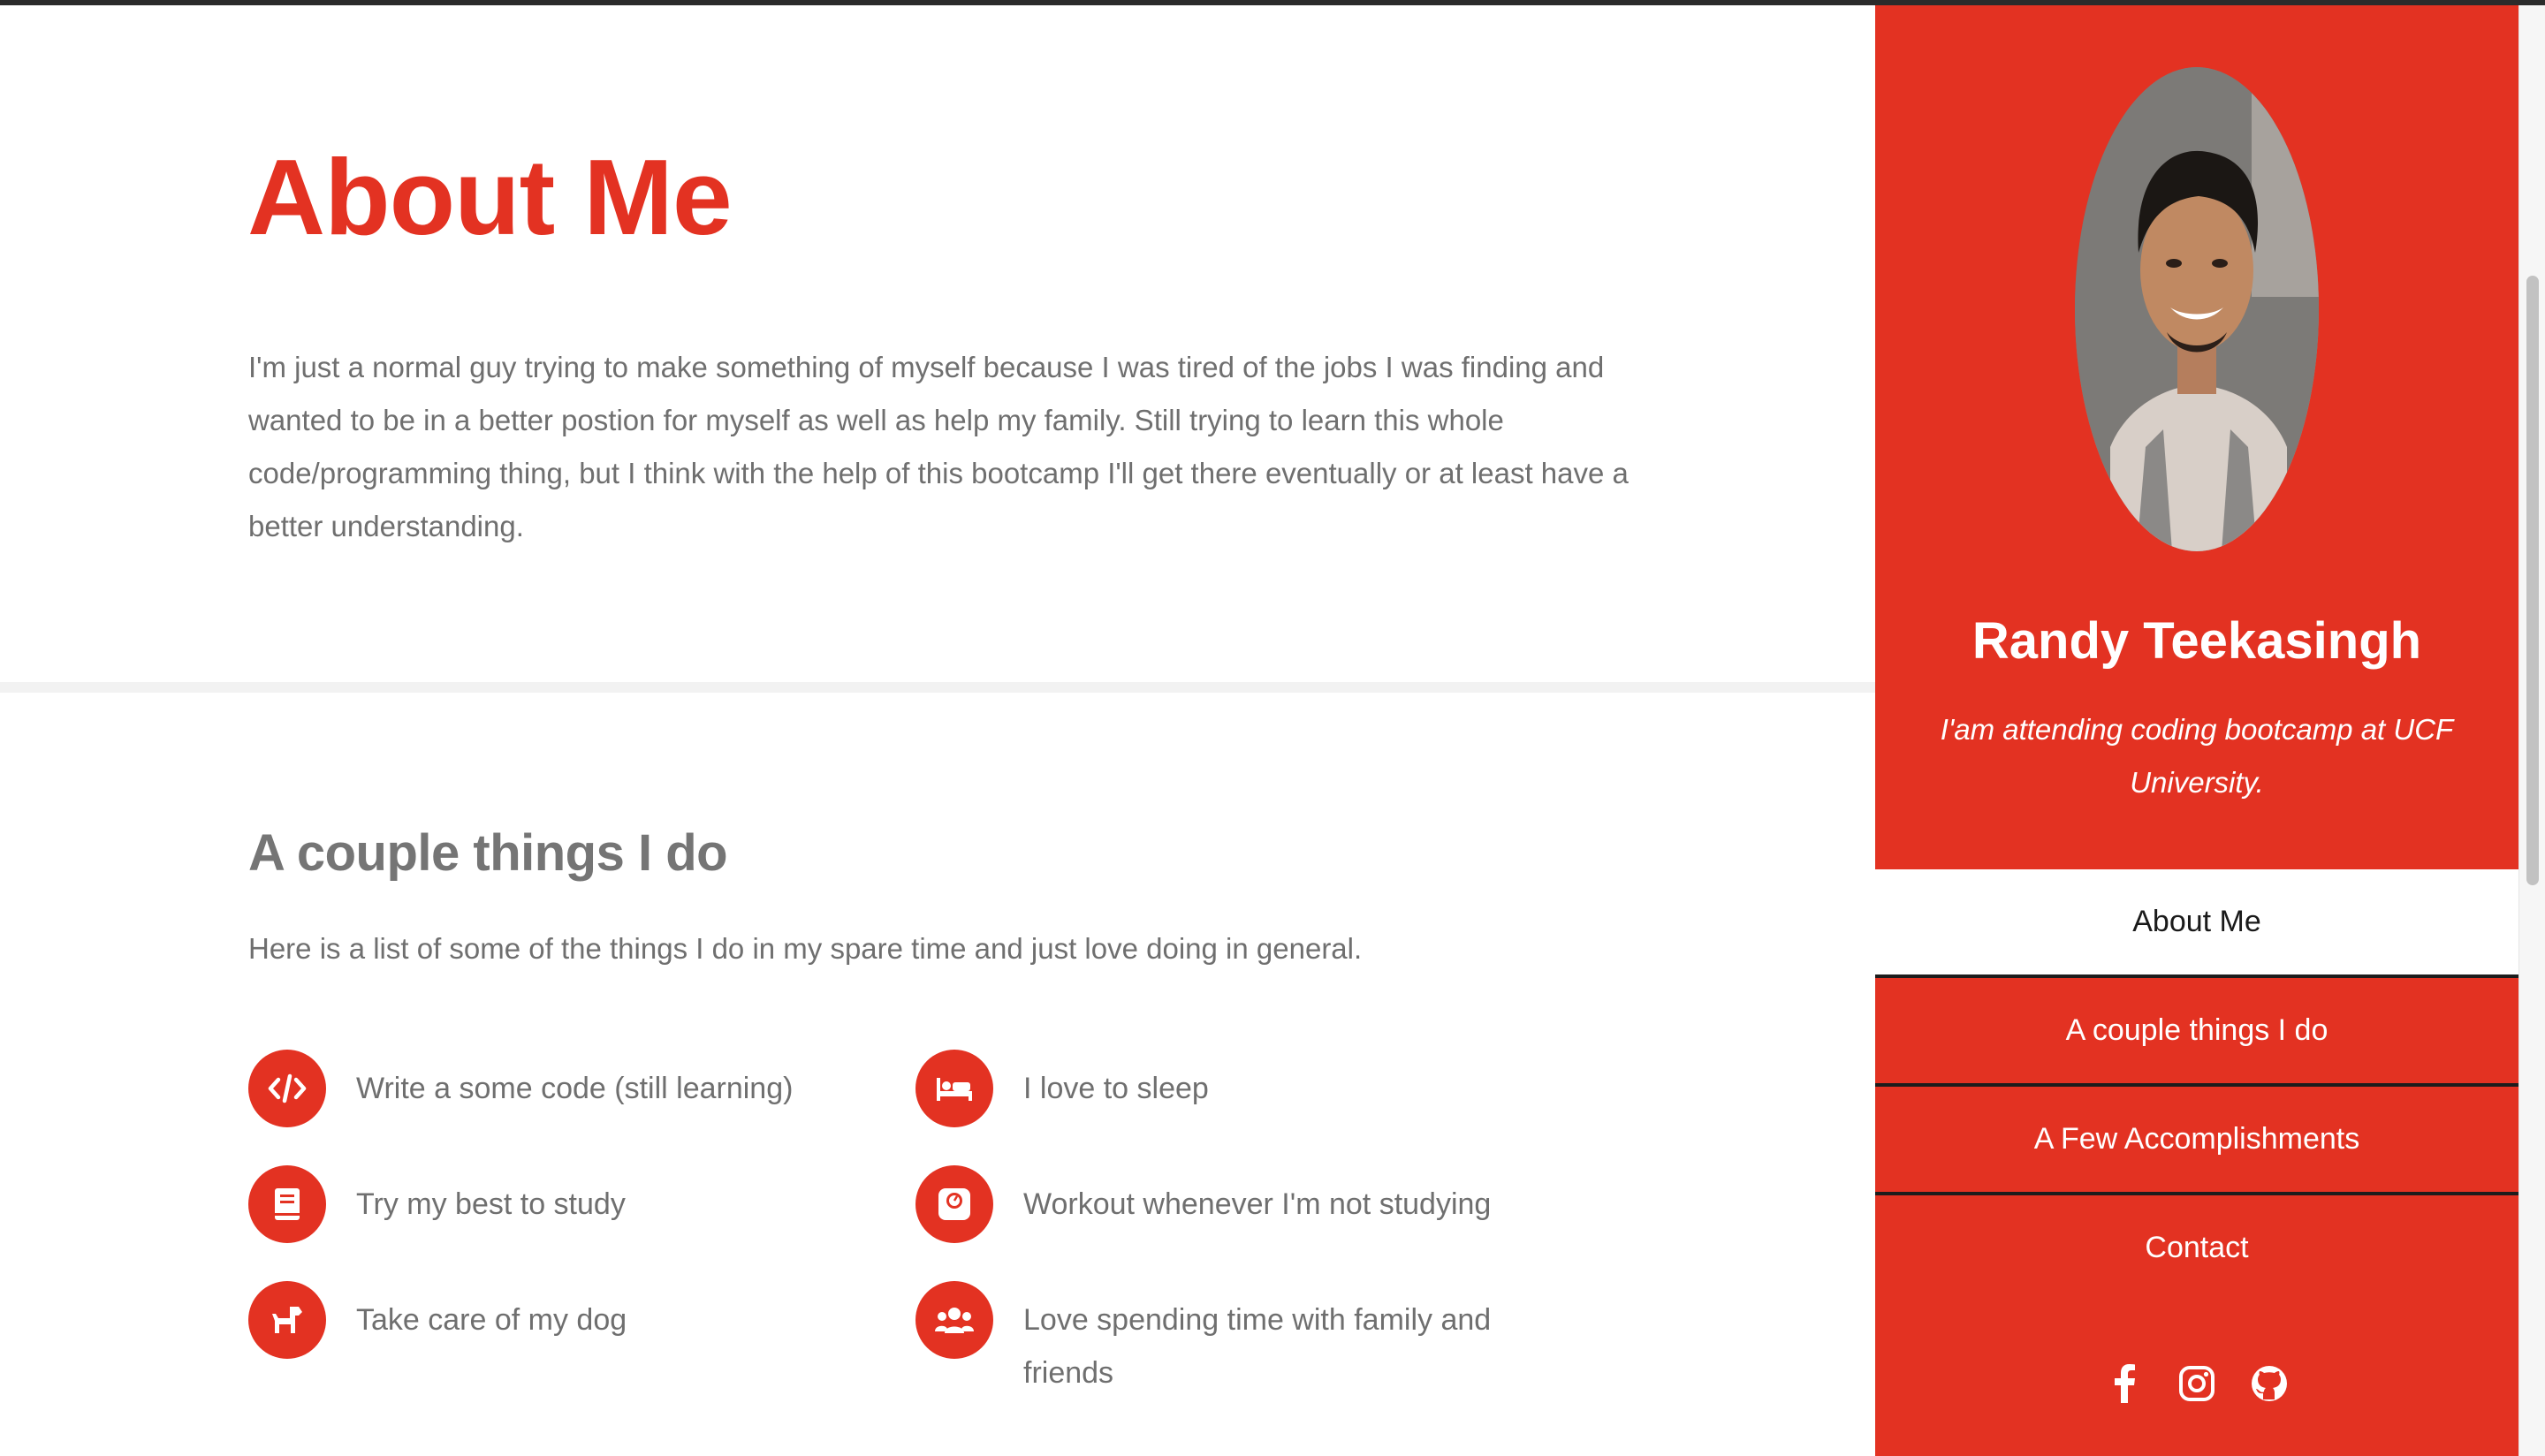 The width and height of the screenshot is (2545, 1456). I want to click on activity-item: Write a some code (still learning), so click(549, 1088).